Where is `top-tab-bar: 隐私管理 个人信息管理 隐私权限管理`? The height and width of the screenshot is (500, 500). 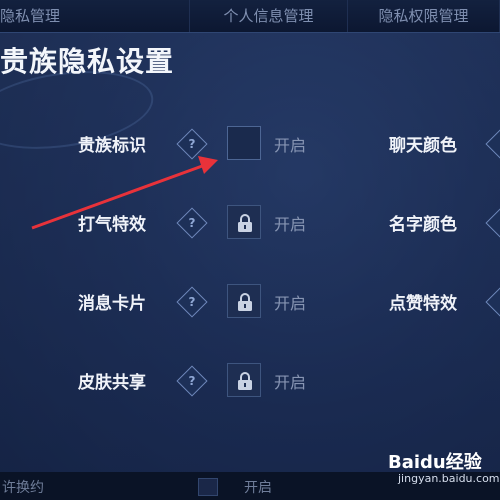
top-tab-bar: 隐私管理 个人信息管理 隐私权限管理 is located at coordinates (250, 16).